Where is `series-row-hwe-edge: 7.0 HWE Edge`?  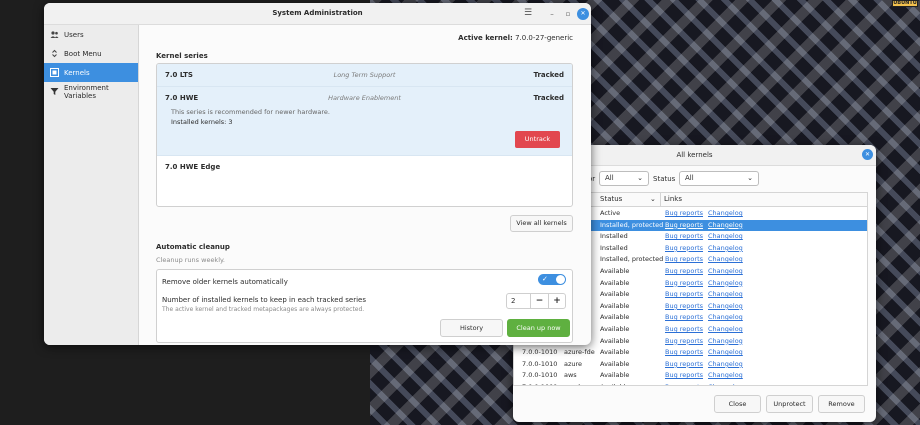 series-row-hwe-edge: 7.0 HWE Edge is located at coordinates (364, 181).